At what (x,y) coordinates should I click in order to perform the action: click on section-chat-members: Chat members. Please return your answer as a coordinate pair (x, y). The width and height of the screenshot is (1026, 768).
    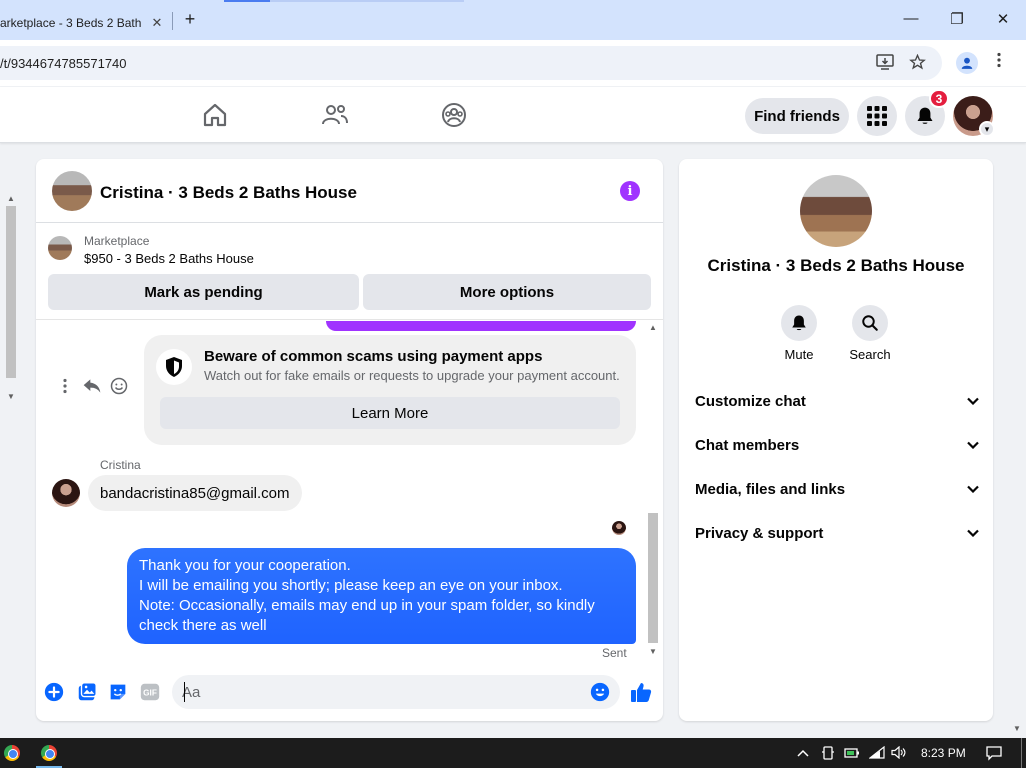
    Looking at the image, I should click on (837, 445).